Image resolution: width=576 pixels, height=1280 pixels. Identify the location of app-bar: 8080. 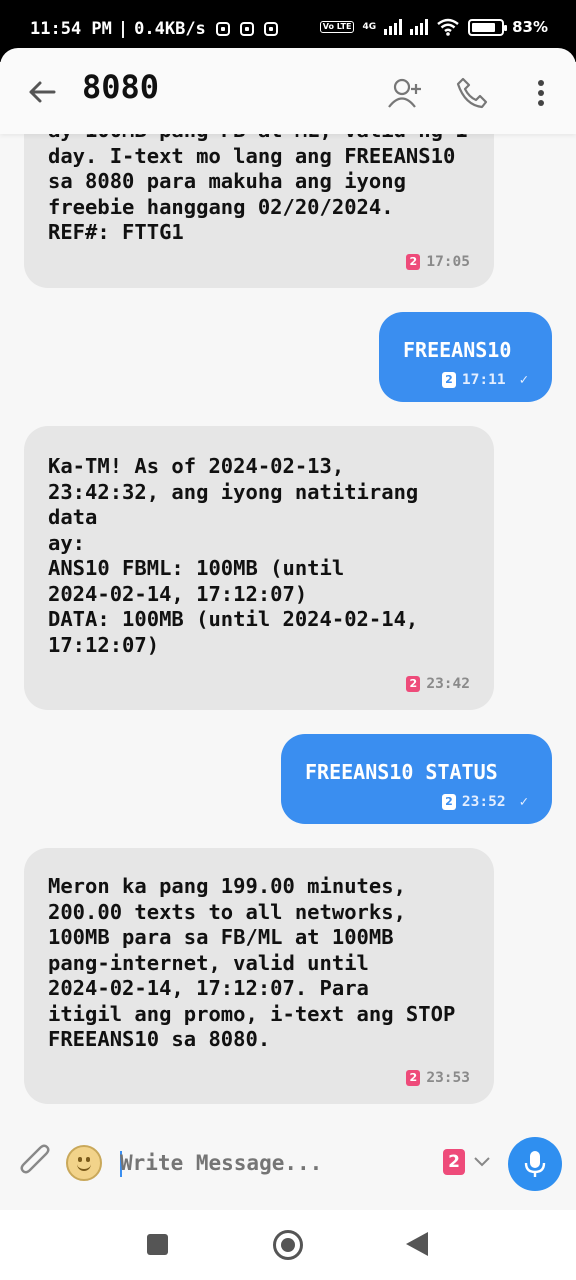
(288, 91).